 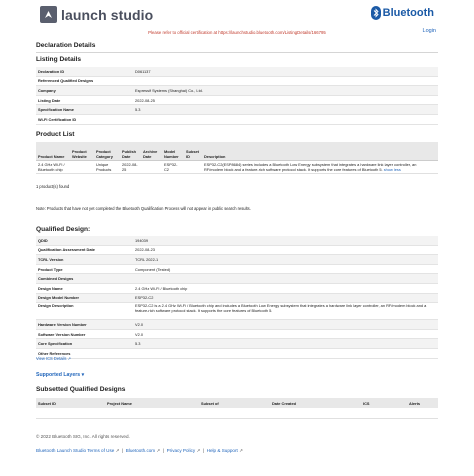 I want to click on column-header: Archive Date, so click(x=151, y=151).